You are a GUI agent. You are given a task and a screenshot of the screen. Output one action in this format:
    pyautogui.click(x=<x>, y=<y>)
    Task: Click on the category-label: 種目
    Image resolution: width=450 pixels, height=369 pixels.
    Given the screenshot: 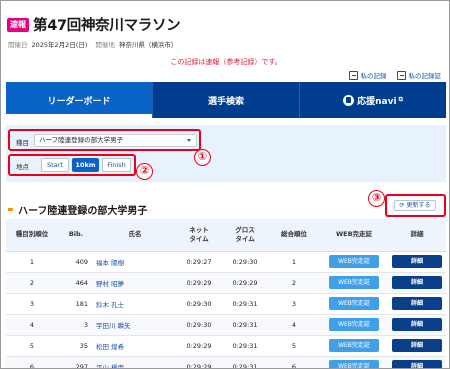 What is the action you would take?
    pyautogui.click(x=22, y=143)
    